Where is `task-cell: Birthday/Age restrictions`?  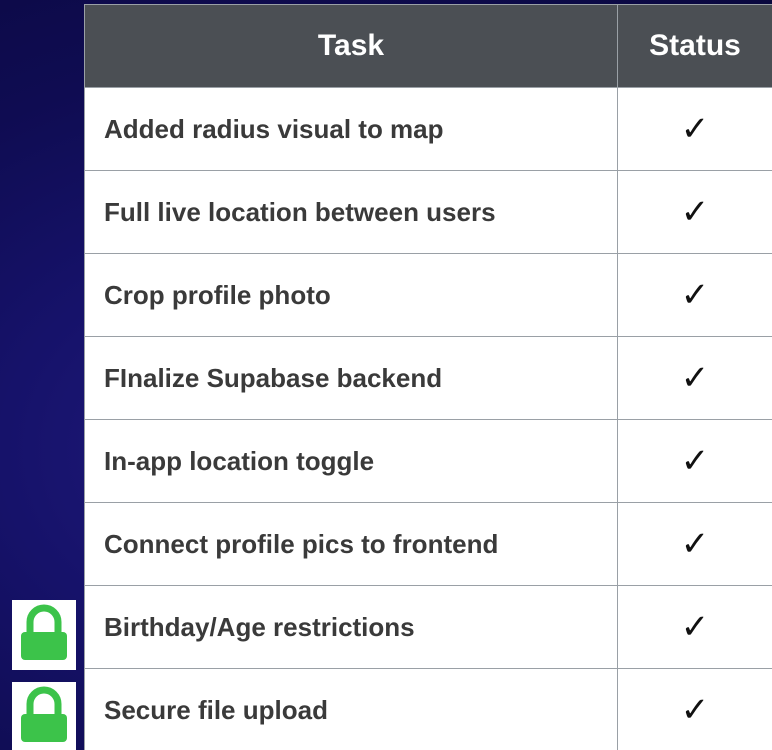
task-cell: Birthday/Age restrictions is located at coordinates (351, 627).